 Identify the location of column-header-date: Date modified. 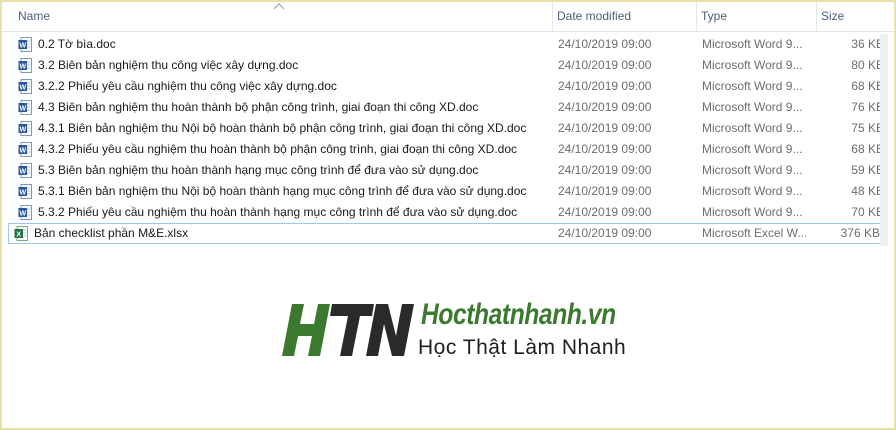
(624, 16).